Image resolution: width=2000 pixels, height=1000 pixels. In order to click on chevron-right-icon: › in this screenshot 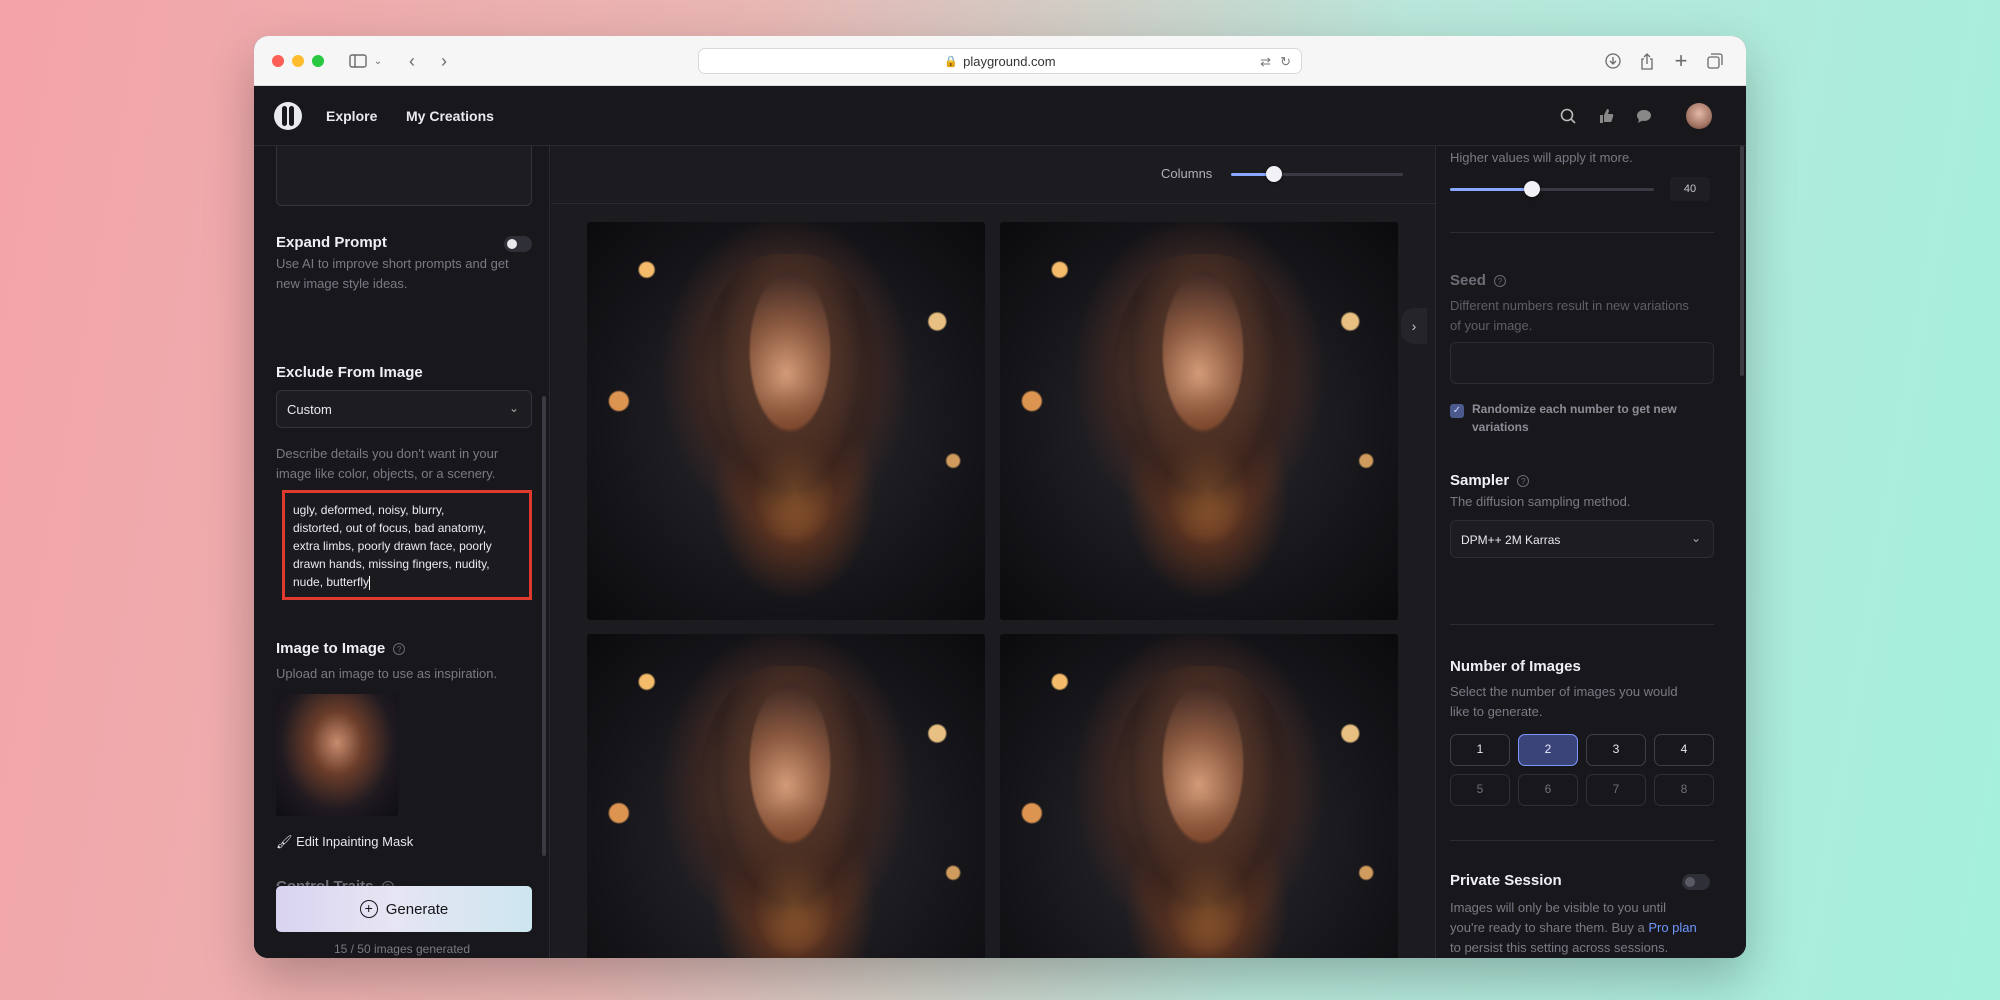, I will do `click(1414, 326)`.